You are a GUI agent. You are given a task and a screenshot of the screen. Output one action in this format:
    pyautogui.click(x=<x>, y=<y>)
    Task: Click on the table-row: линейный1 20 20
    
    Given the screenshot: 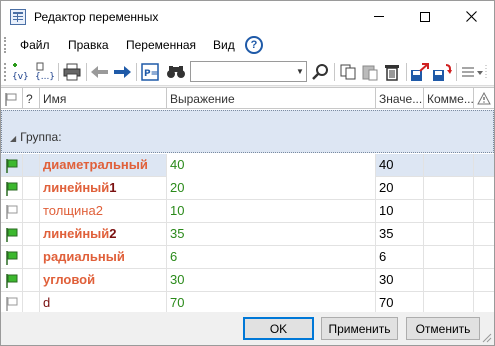 What is the action you would take?
    pyautogui.click(x=247, y=188)
    